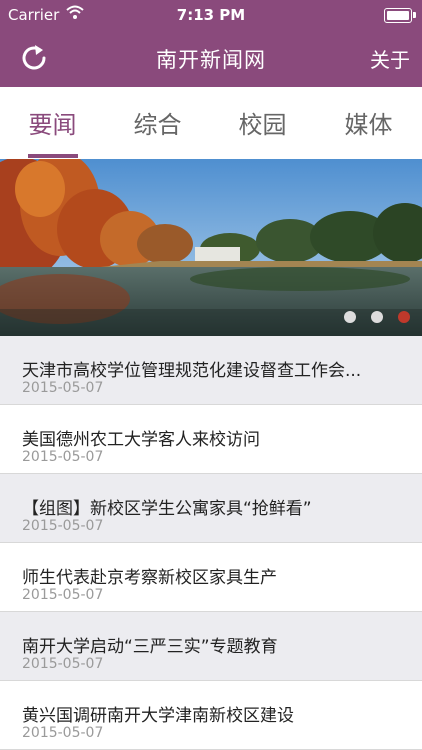 The image size is (422, 750). What do you see at coordinates (262, 122) in the screenshot?
I see `tab-campus: 校园` at bounding box center [262, 122].